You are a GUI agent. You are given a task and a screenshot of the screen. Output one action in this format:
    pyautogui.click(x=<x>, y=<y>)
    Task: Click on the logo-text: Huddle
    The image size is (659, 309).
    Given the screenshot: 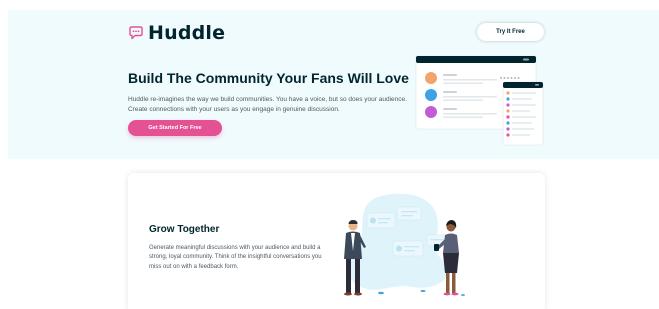 What is the action you would take?
    pyautogui.click(x=187, y=33)
    